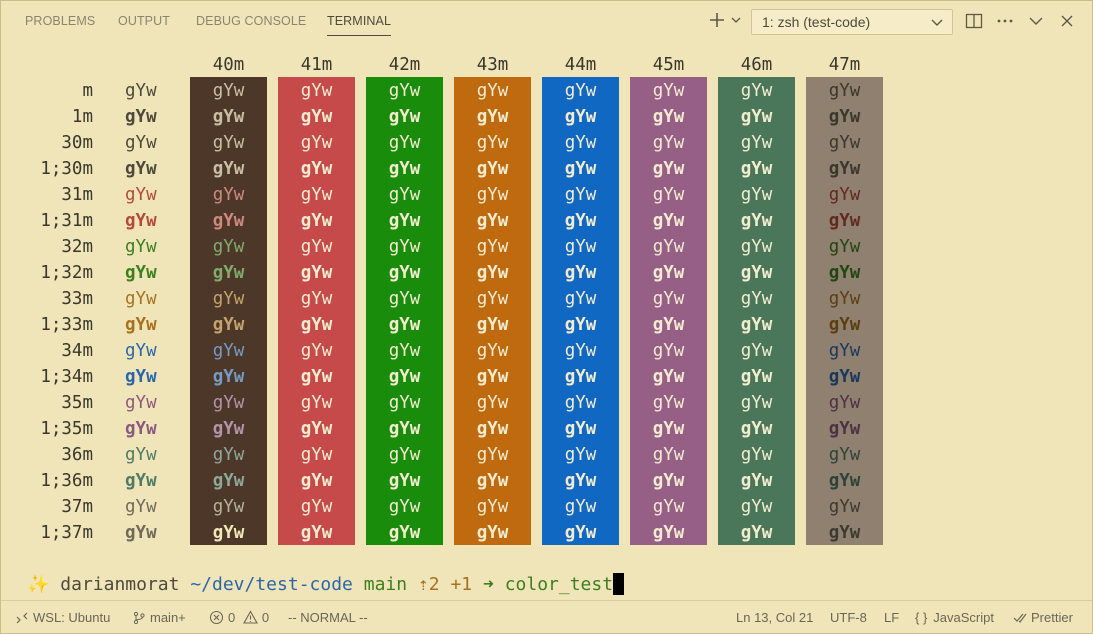  What do you see at coordinates (559, 584) in the screenshot?
I see `prompt-command: color_test` at bounding box center [559, 584].